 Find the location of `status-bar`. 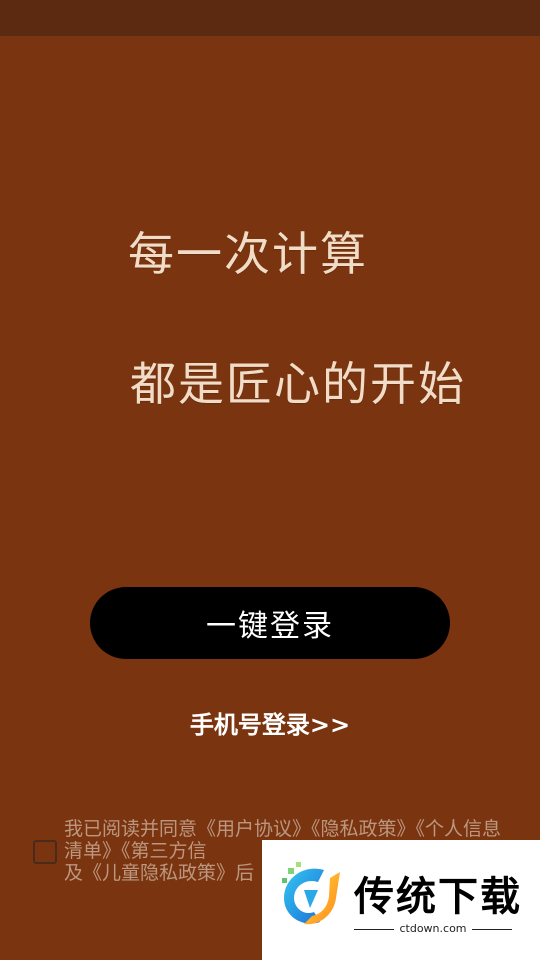

status-bar is located at coordinates (270, 18).